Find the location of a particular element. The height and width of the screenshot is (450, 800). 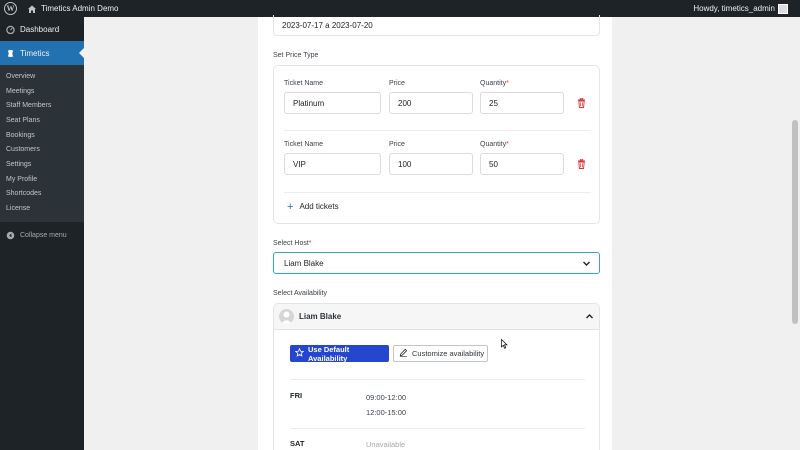

submenu-license: License is located at coordinates (42, 208).